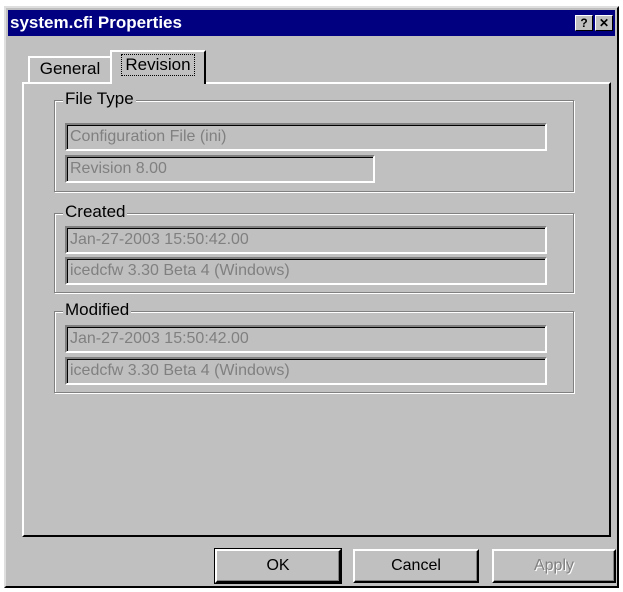  What do you see at coordinates (220, 169) in the screenshot?
I see `revision-field: Revision 8.00` at bounding box center [220, 169].